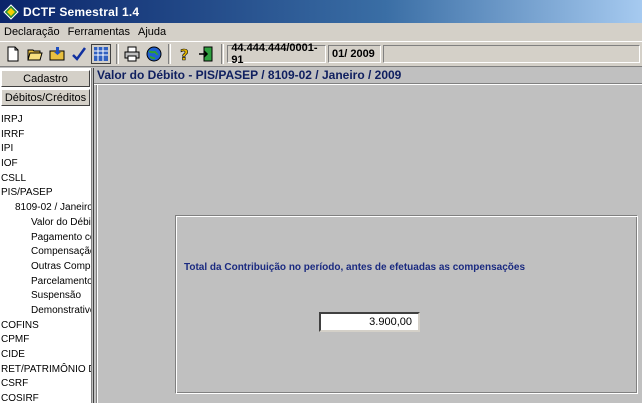 The image size is (642, 403). Describe the element at coordinates (368, 84) in the screenshot. I see `header-divider` at that location.